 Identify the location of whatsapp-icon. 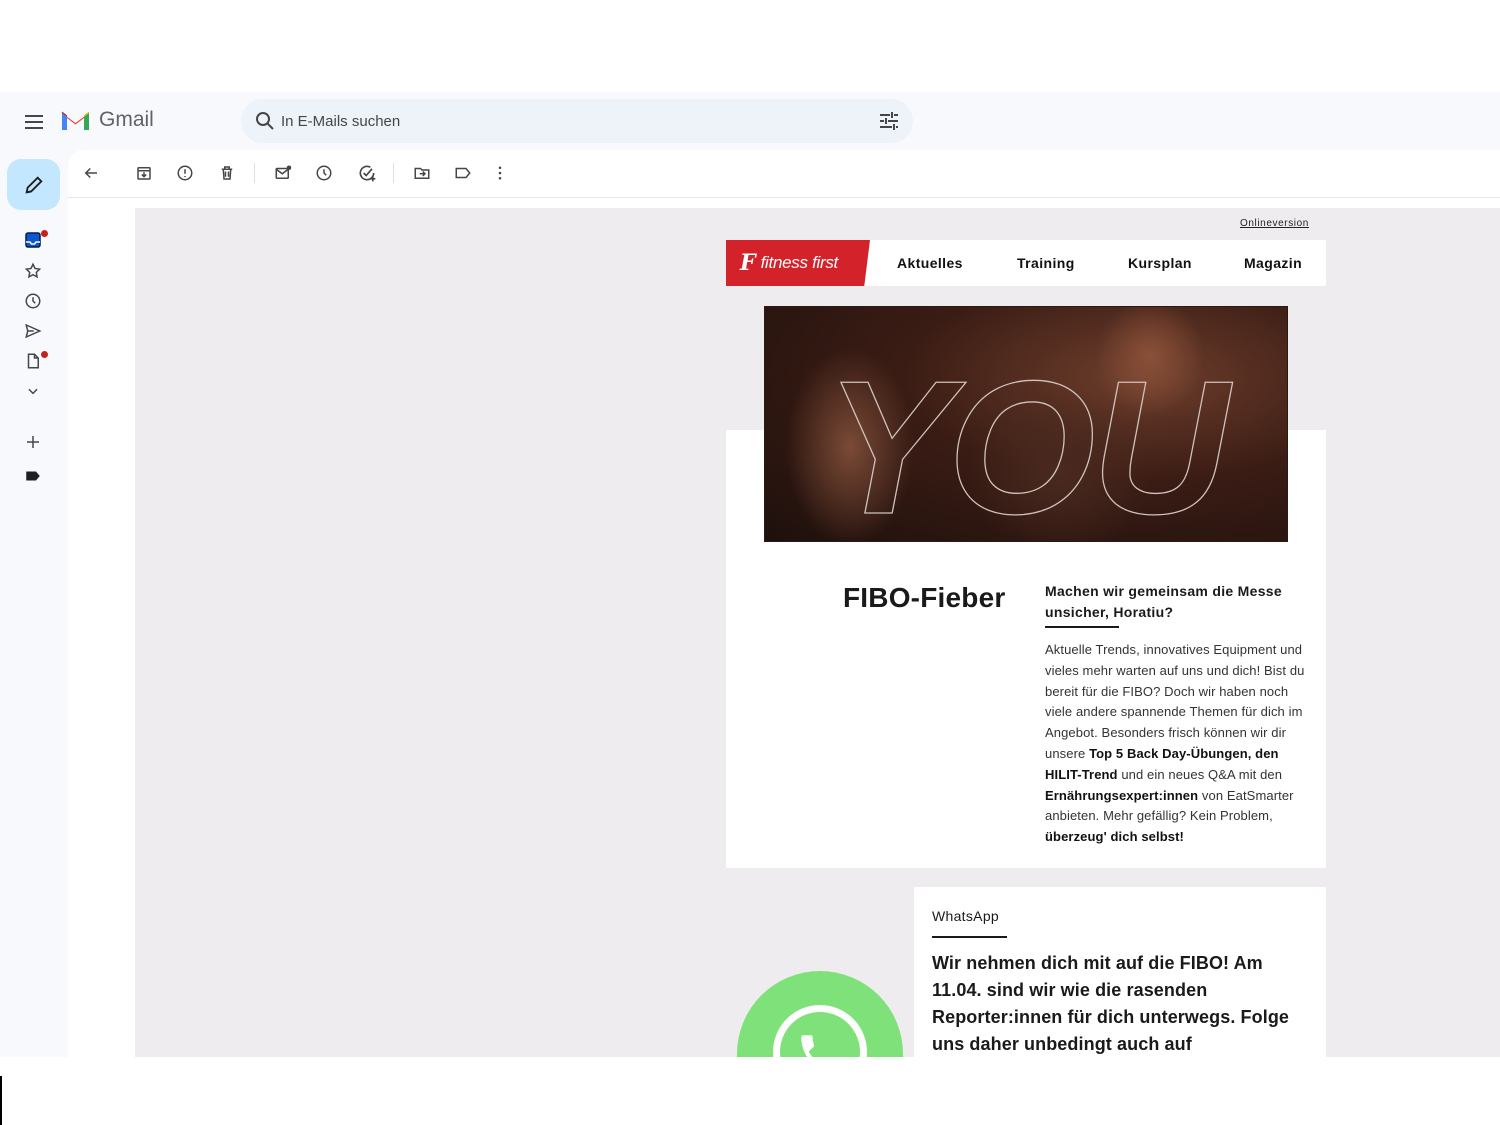
(820, 1014).